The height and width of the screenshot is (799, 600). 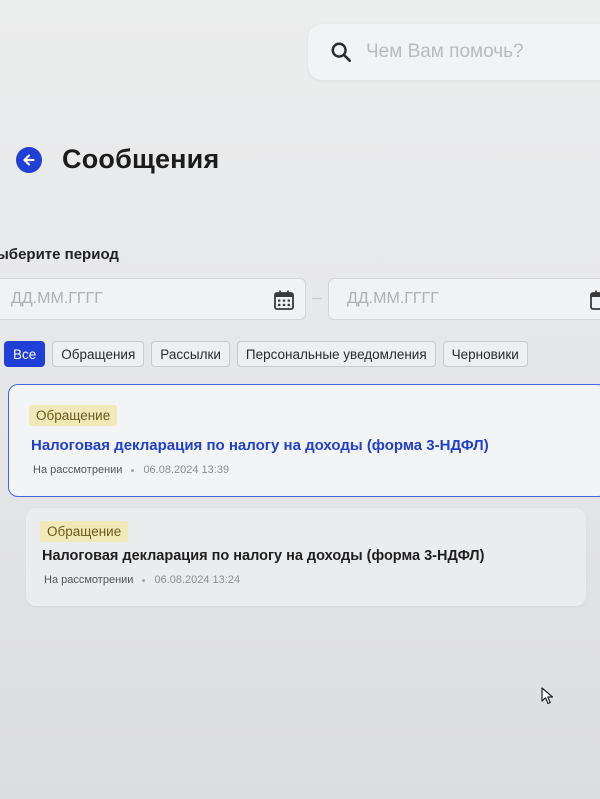 I want to click on date-to-field, so click(x=464, y=299).